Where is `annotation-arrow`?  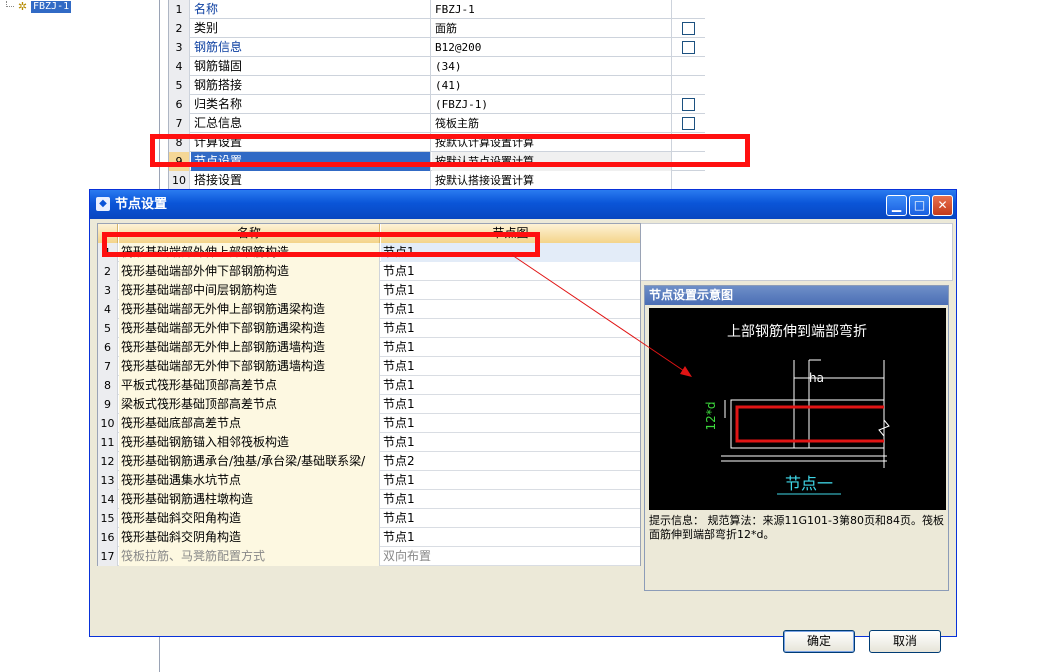
annotation-arrow is located at coordinates (601, 315).